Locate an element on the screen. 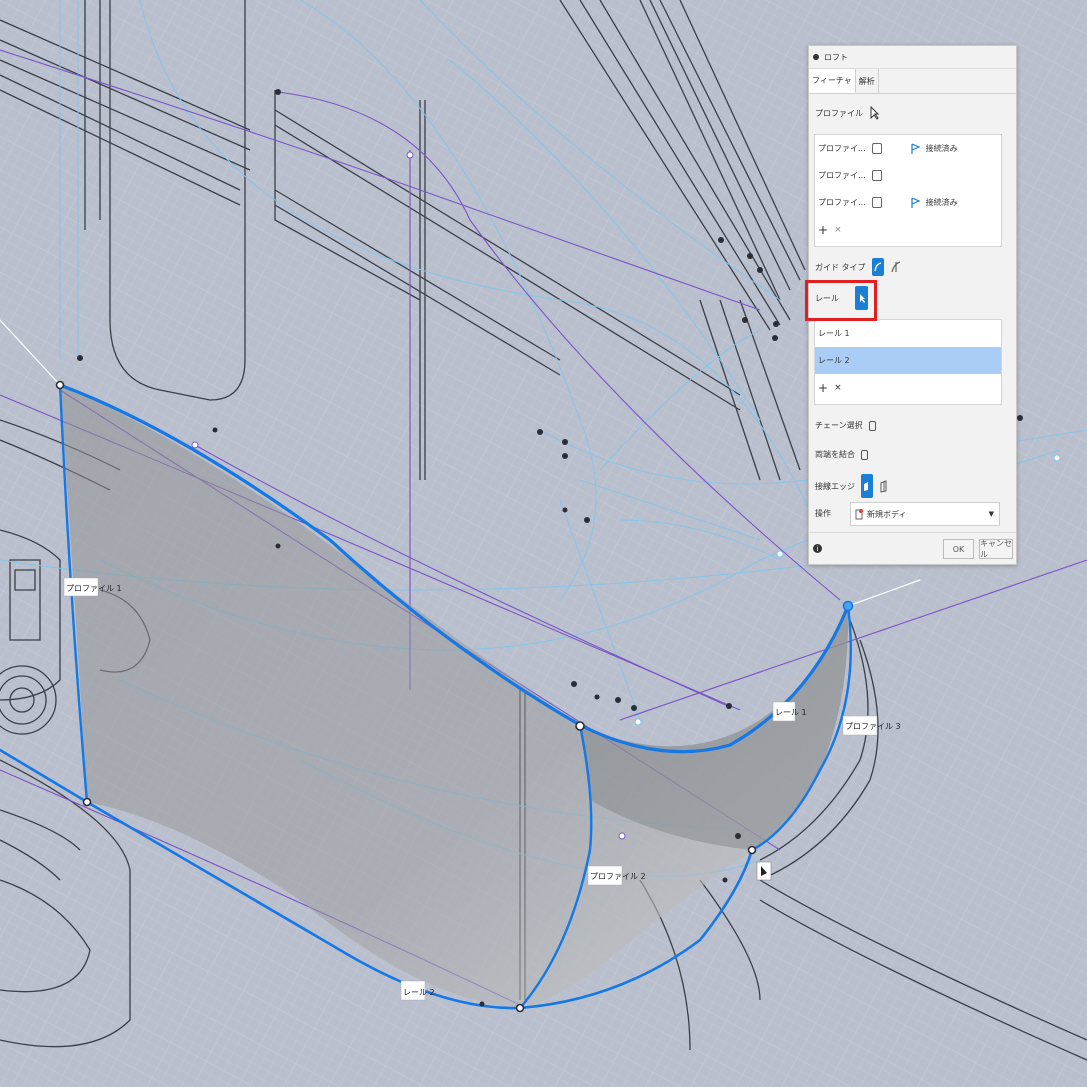 The height and width of the screenshot is (1087, 1087). svg-text: プロファイル 1 is located at coordinates (94, 588).